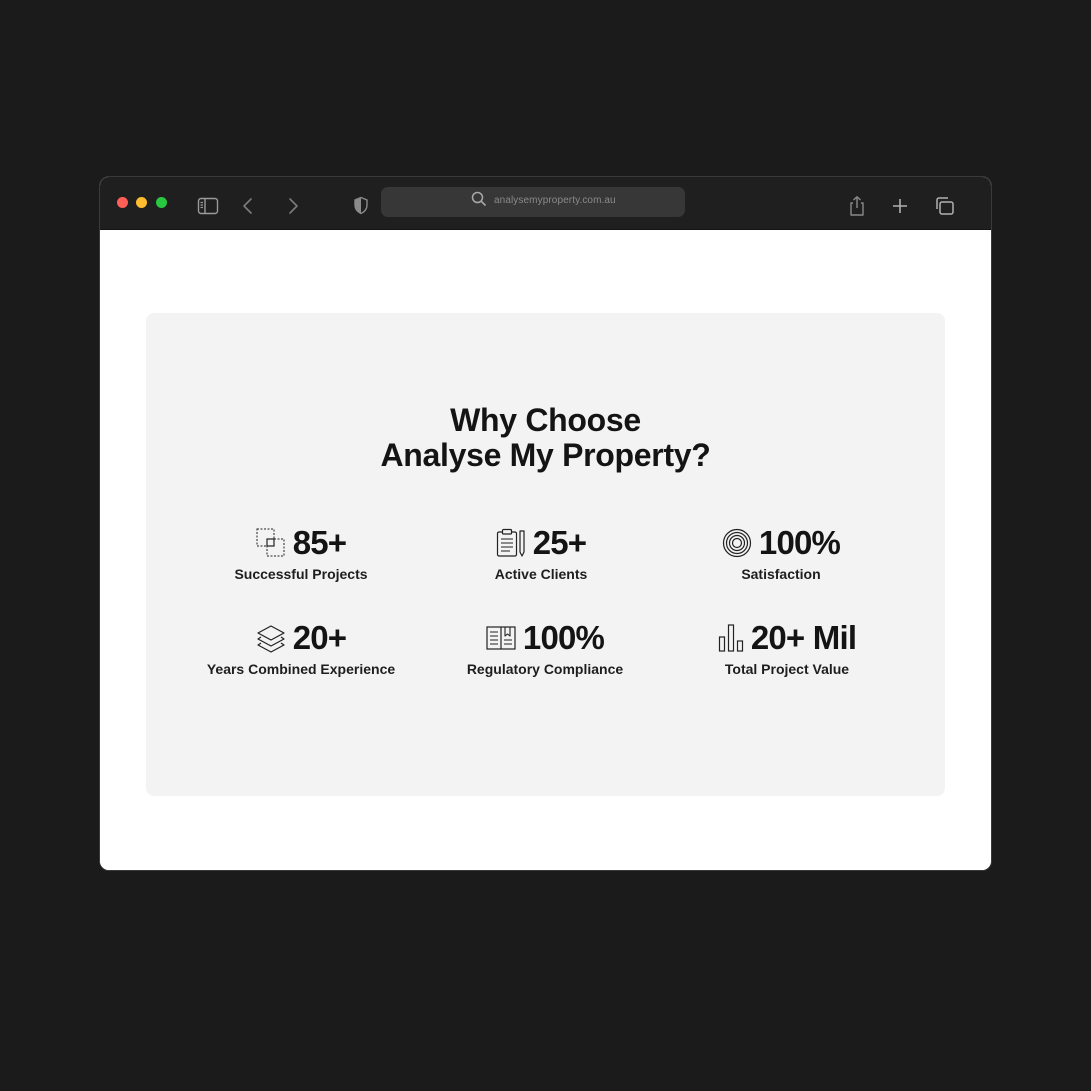  What do you see at coordinates (161, 202) in the screenshot?
I see `zoom-window-button` at bounding box center [161, 202].